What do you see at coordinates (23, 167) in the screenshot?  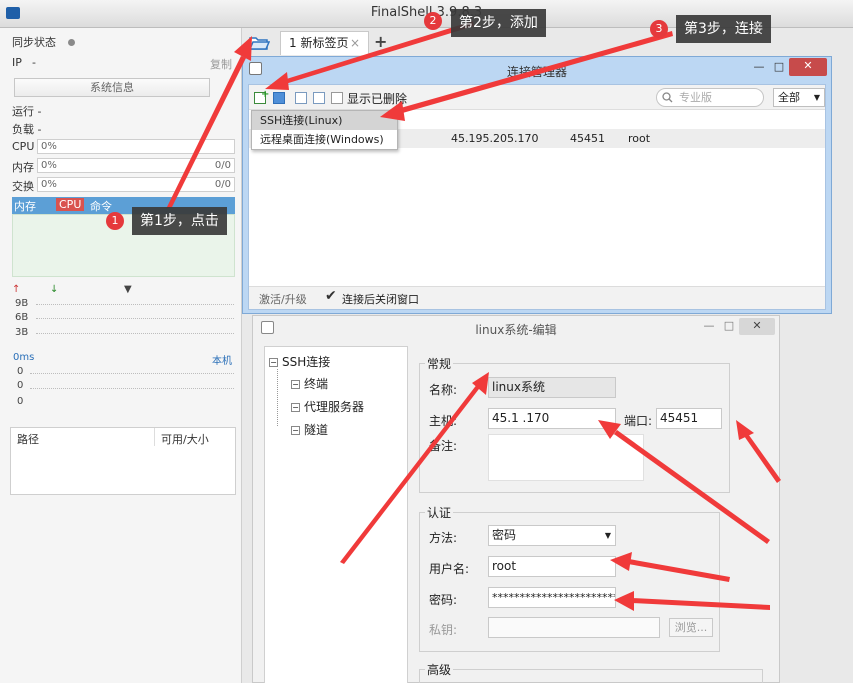 I see `memory-label: 内存` at bounding box center [23, 167].